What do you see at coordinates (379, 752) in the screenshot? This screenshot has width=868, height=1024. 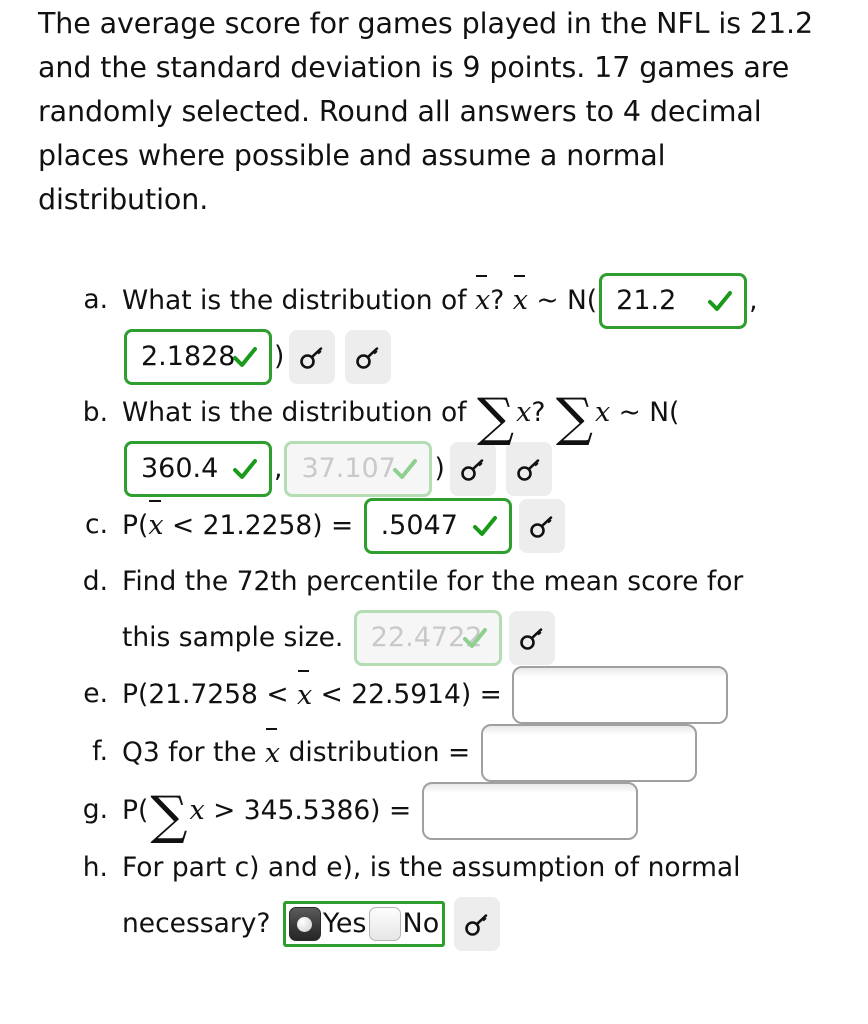 I see `part-f-prompt-text-2: distribution =` at bounding box center [379, 752].